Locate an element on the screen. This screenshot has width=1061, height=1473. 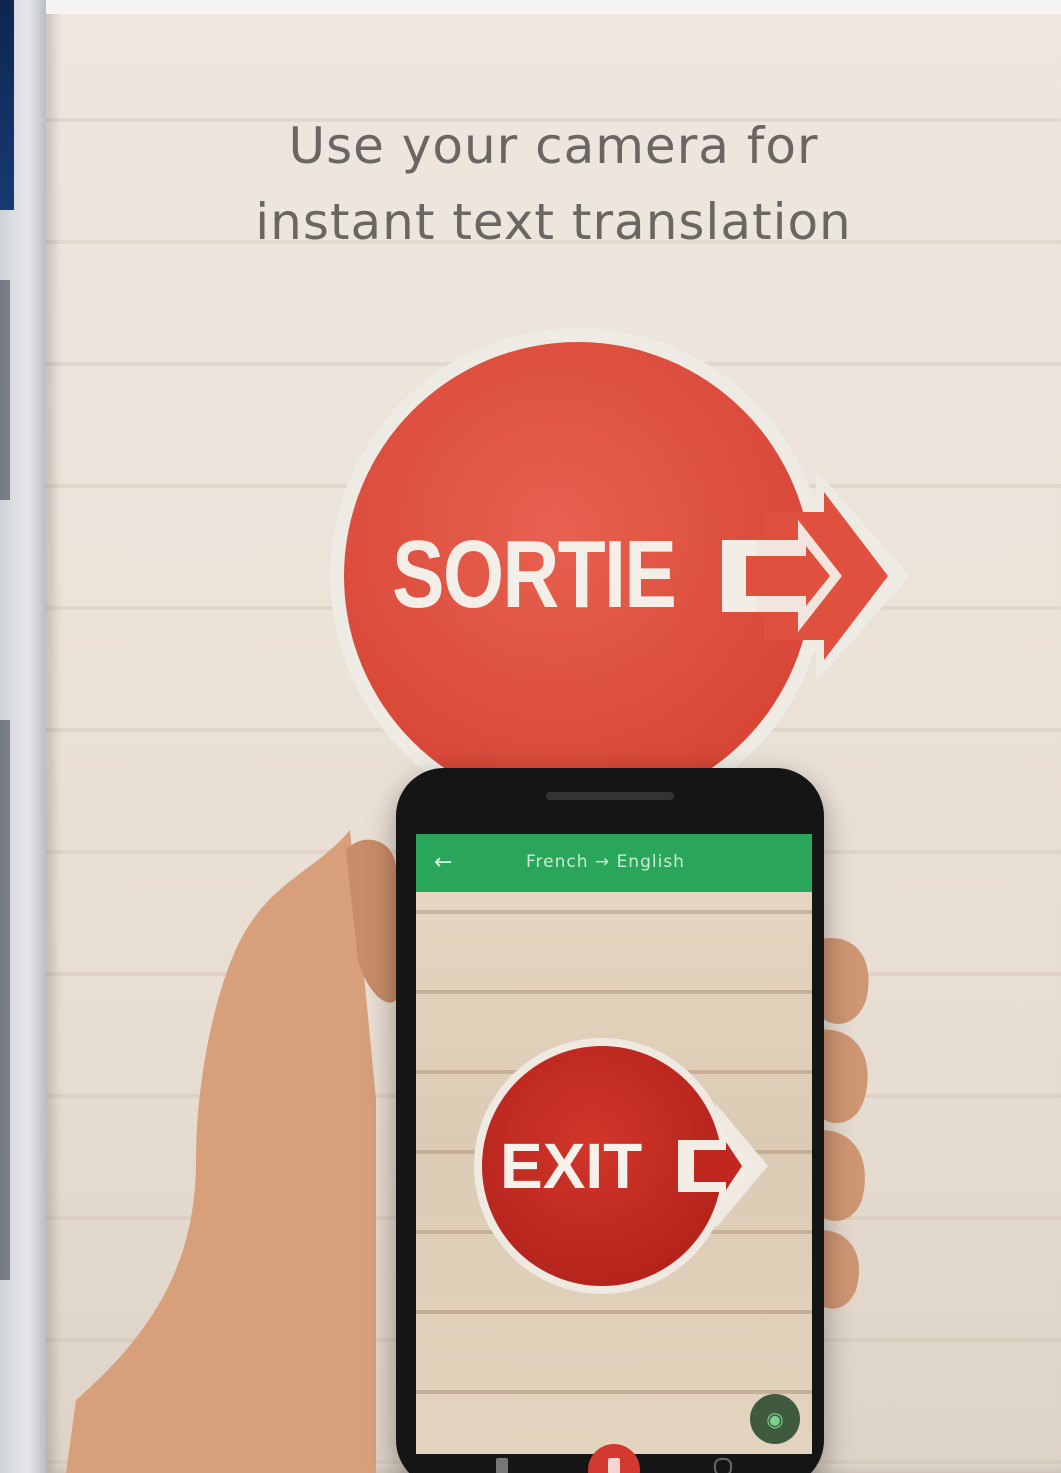
bottom-nav is located at coordinates (610, 1457).